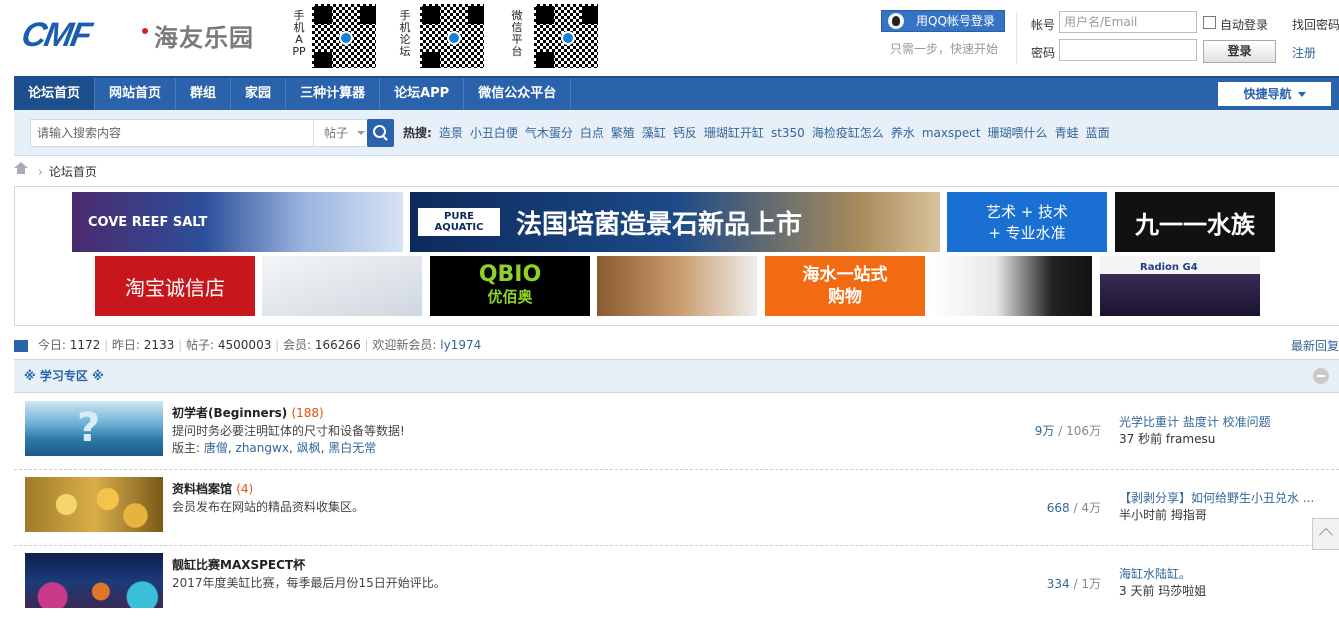 This screenshot has width=1339, height=622. Describe the element at coordinates (1267, 94) in the screenshot. I see `quick-nav-label: 快捷导航` at that location.